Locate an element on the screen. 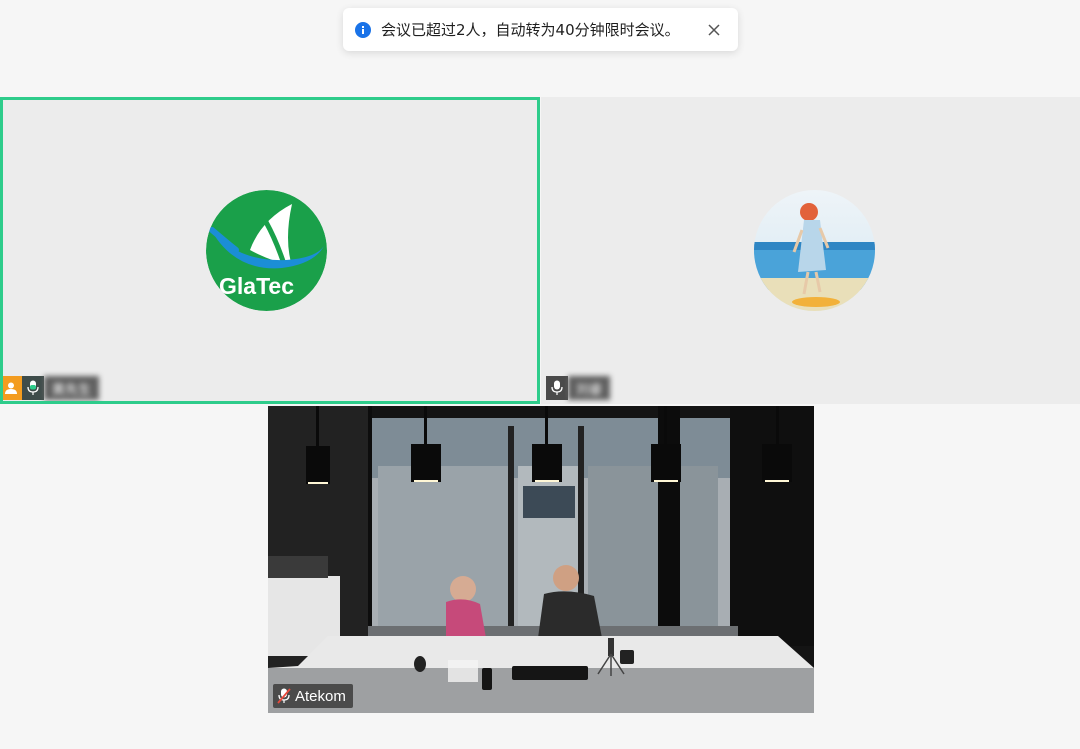 This screenshot has width=1080, height=749. participant-name-tag: 黄先生 is located at coordinates (51, 388).